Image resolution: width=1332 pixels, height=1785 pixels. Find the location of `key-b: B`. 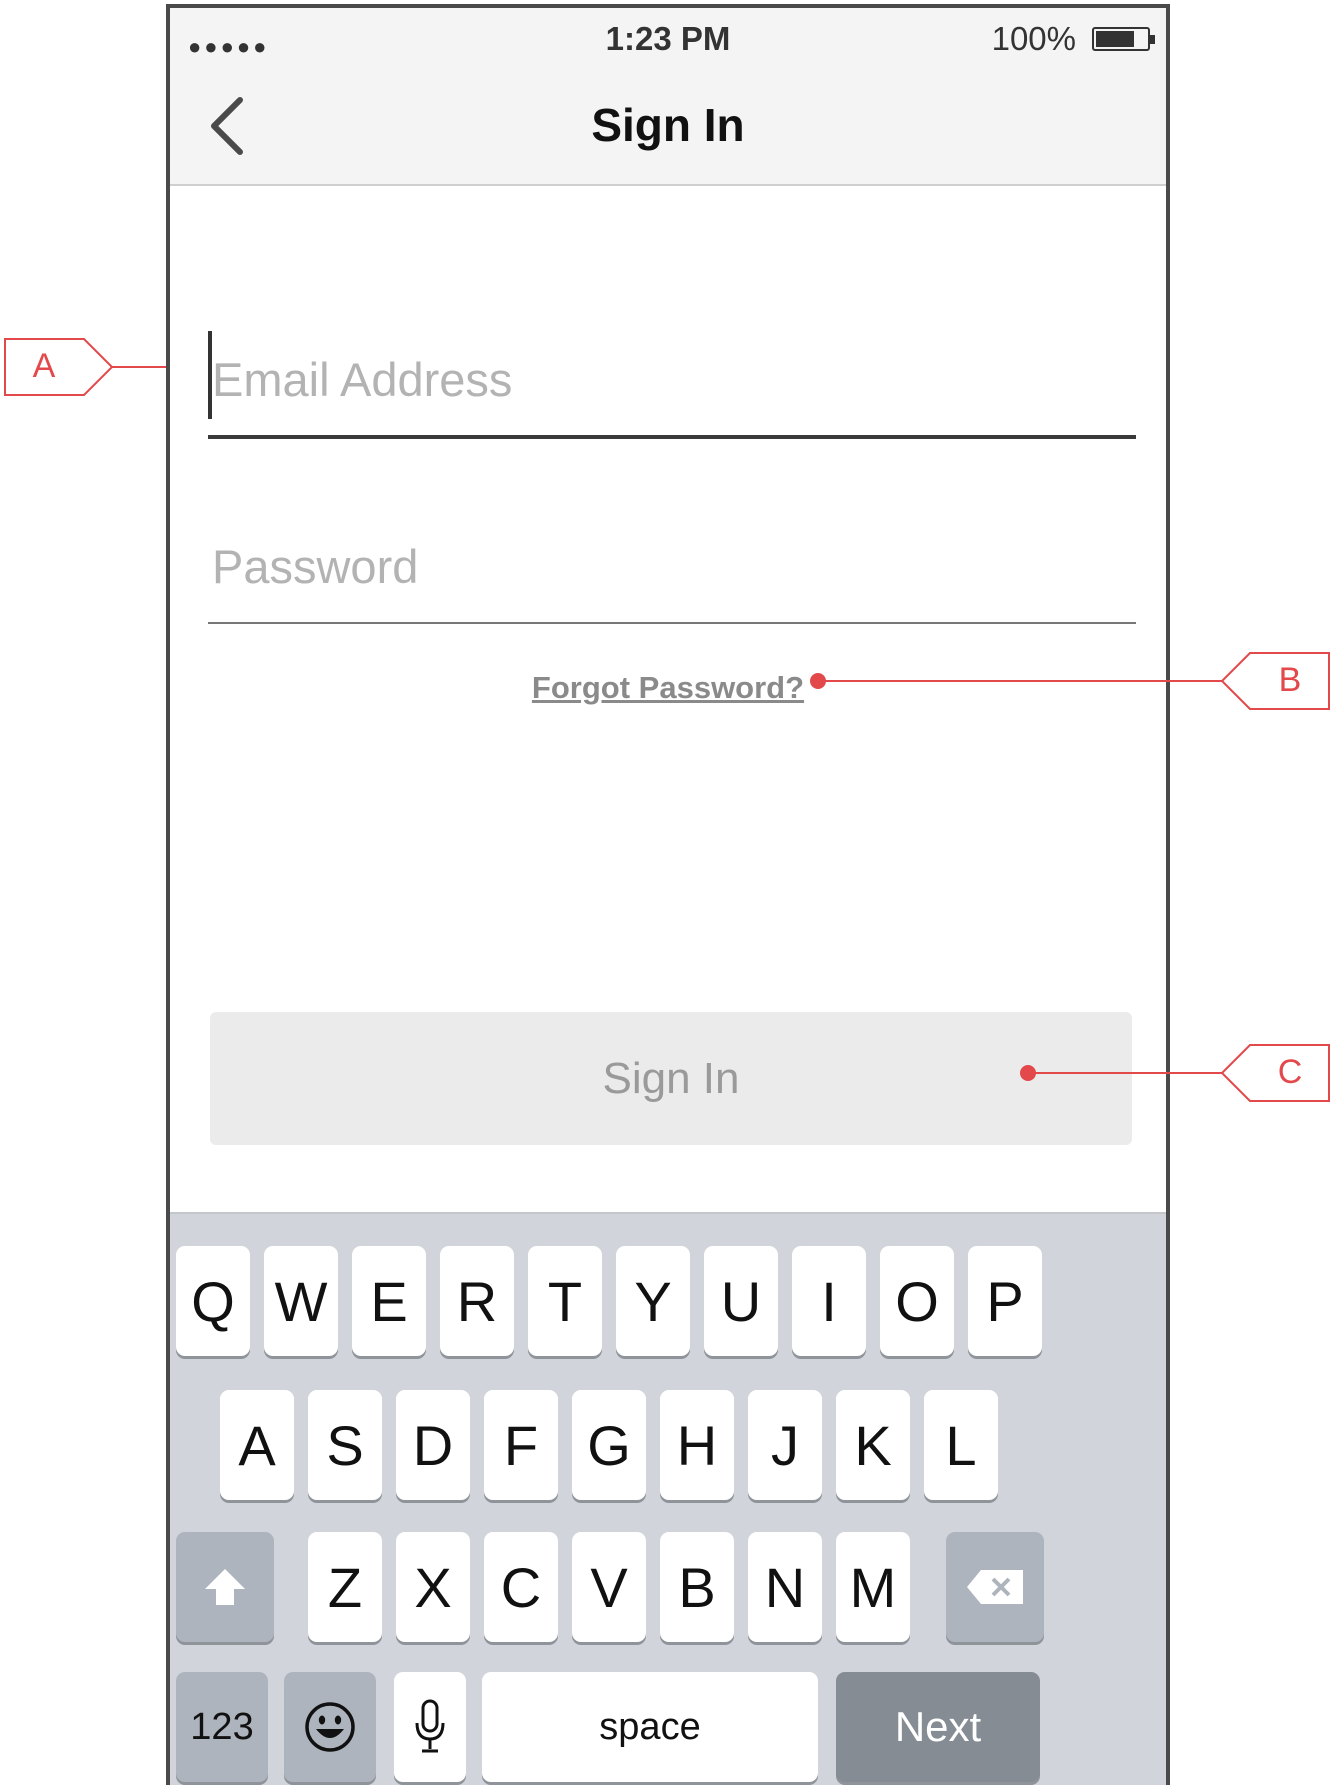

key-b: B is located at coordinates (697, 1587).